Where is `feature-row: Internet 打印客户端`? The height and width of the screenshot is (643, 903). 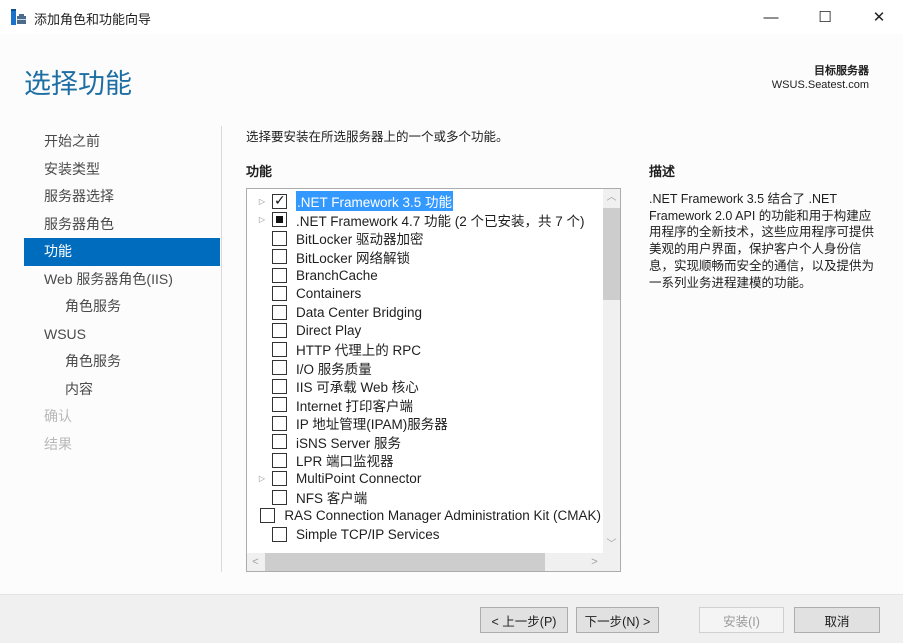
feature-row: Internet 打印客户端 is located at coordinates (424, 405).